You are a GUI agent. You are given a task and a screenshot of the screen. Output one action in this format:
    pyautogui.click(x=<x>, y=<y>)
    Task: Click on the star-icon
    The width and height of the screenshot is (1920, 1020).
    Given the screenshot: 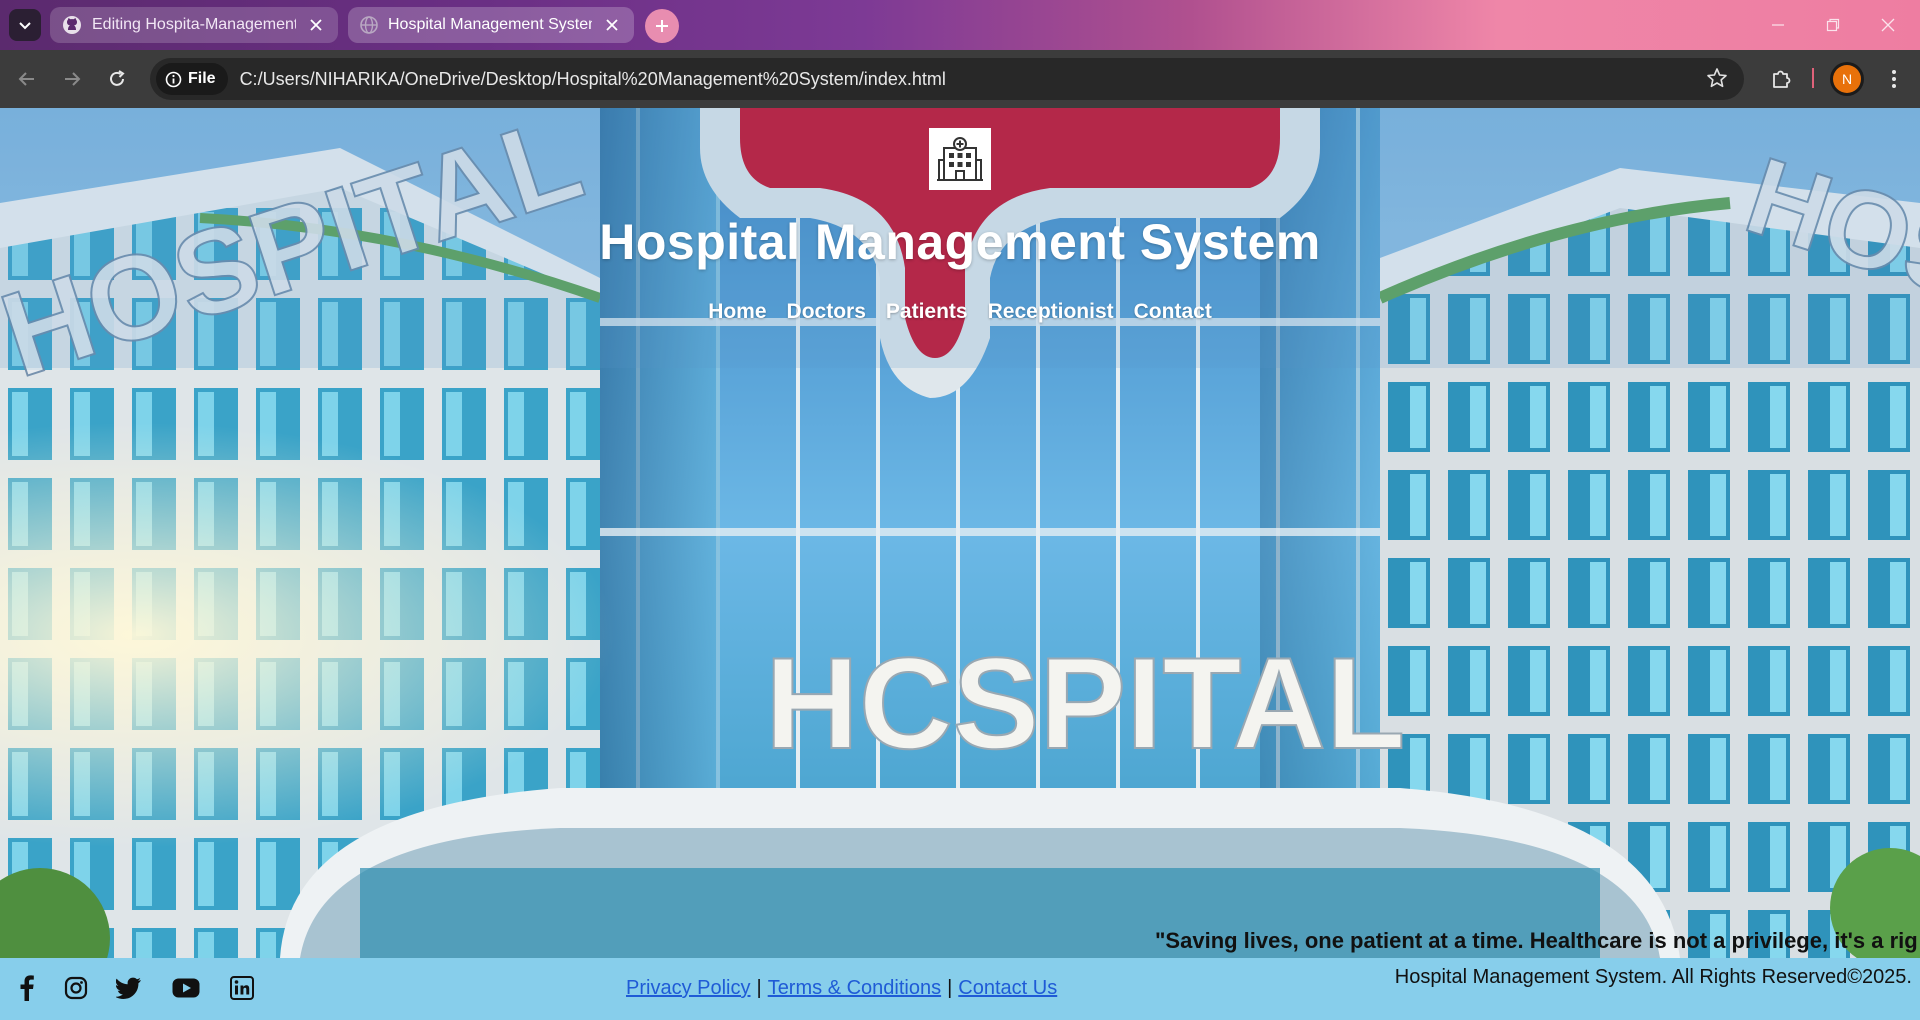 What is the action you would take?
    pyautogui.click(x=1717, y=78)
    